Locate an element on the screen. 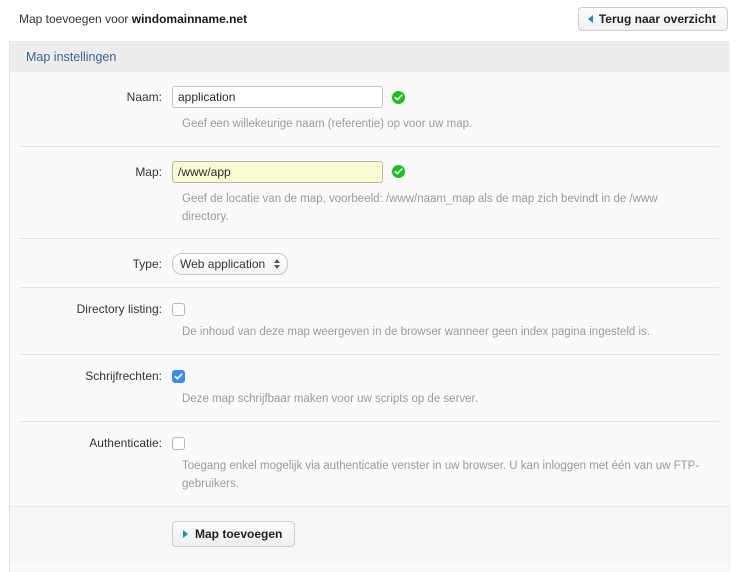 The height and width of the screenshot is (572, 746). submit-button-label: Map toevoegen is located at coordinates (239, 533).